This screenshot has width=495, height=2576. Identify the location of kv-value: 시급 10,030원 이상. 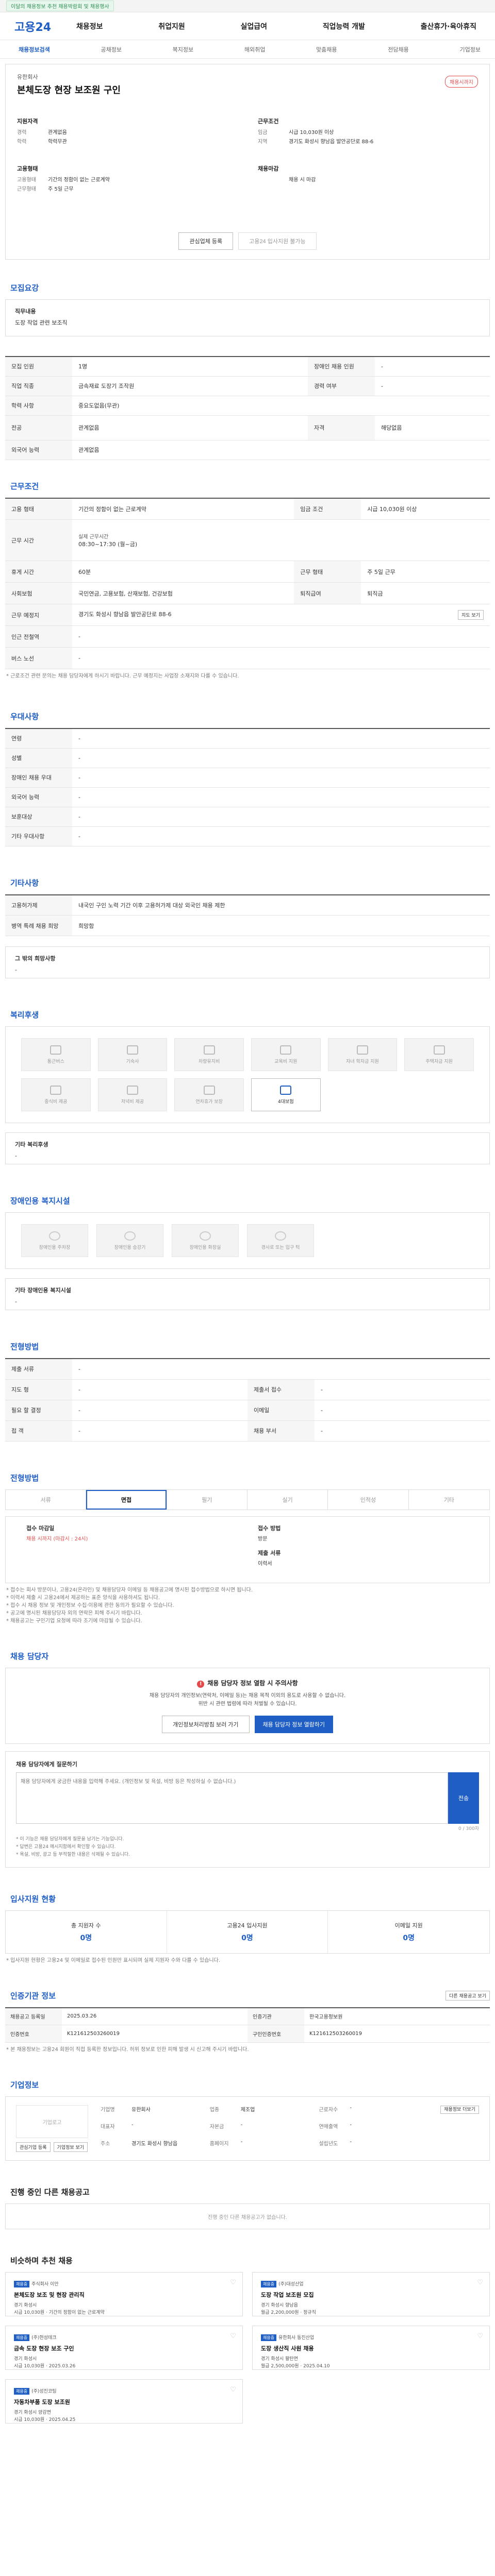
(311, 132).